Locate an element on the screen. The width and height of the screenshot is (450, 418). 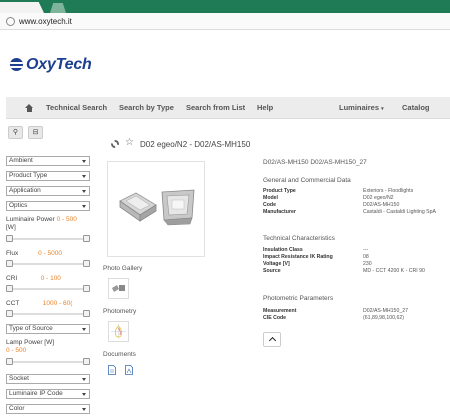
caret-down-icon: ▾ is located at coordinates (382, 109).